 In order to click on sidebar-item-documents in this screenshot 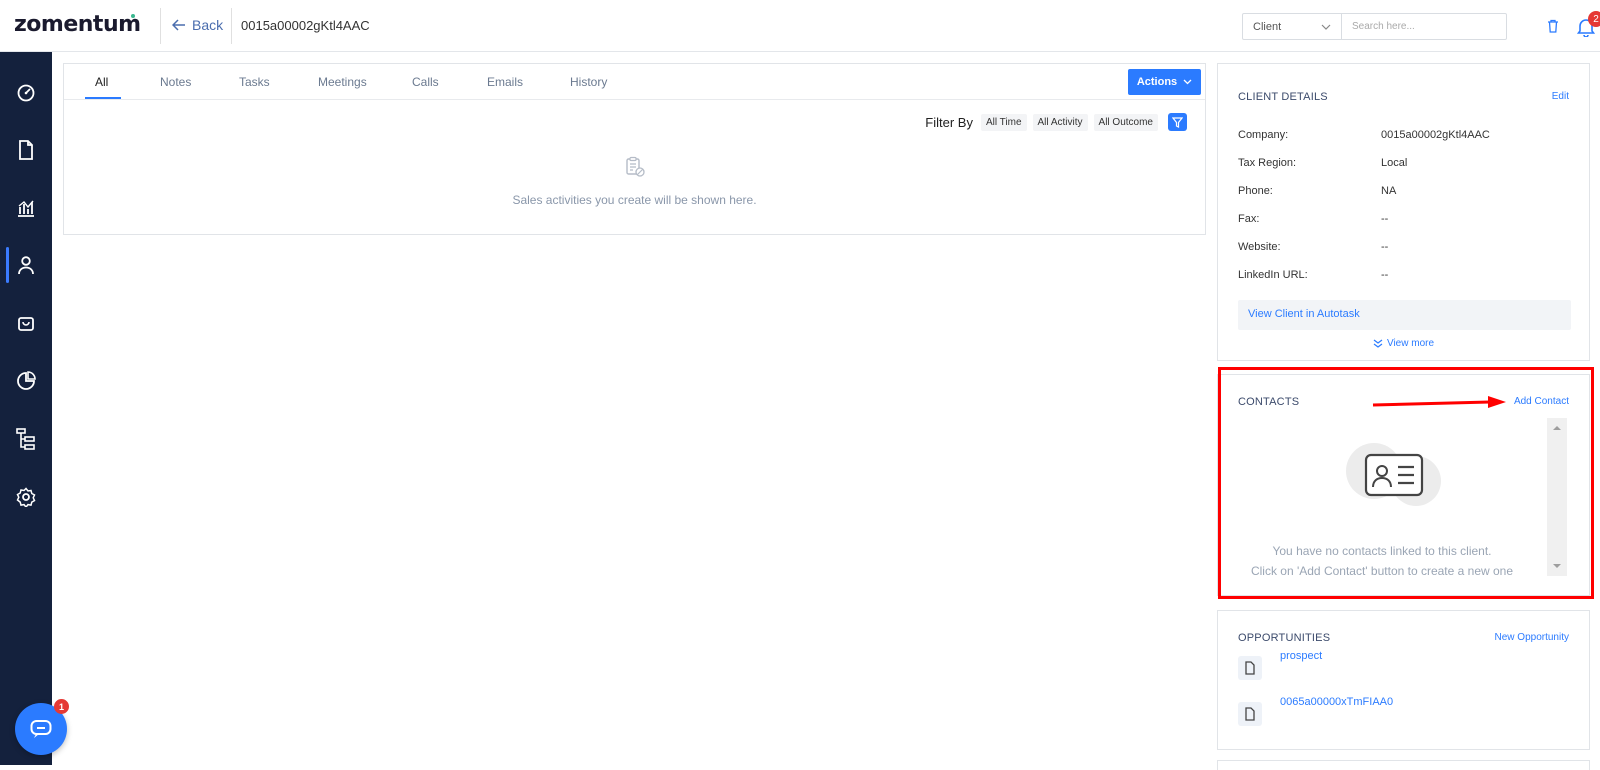, I will do `click(26, 150)`.